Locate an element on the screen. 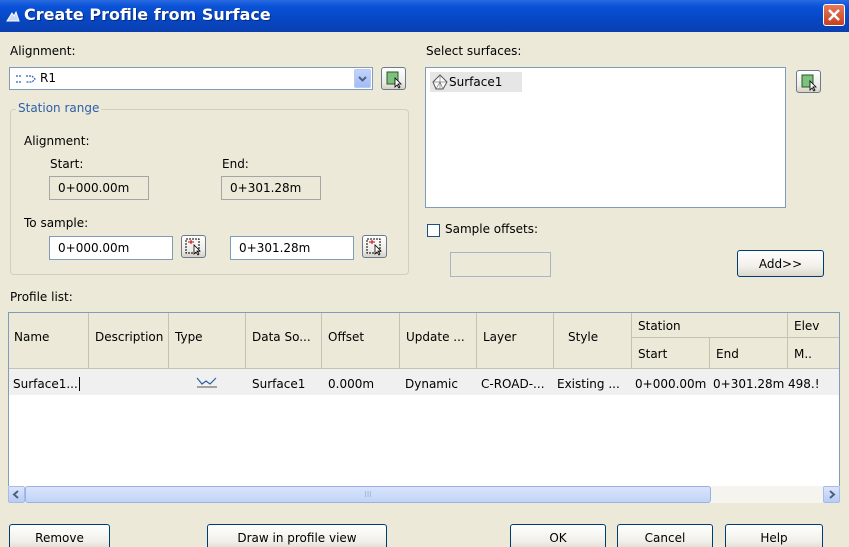 The image size is (849, 547). horizontal-scrollbar: III is located at coordinates (424, 494).